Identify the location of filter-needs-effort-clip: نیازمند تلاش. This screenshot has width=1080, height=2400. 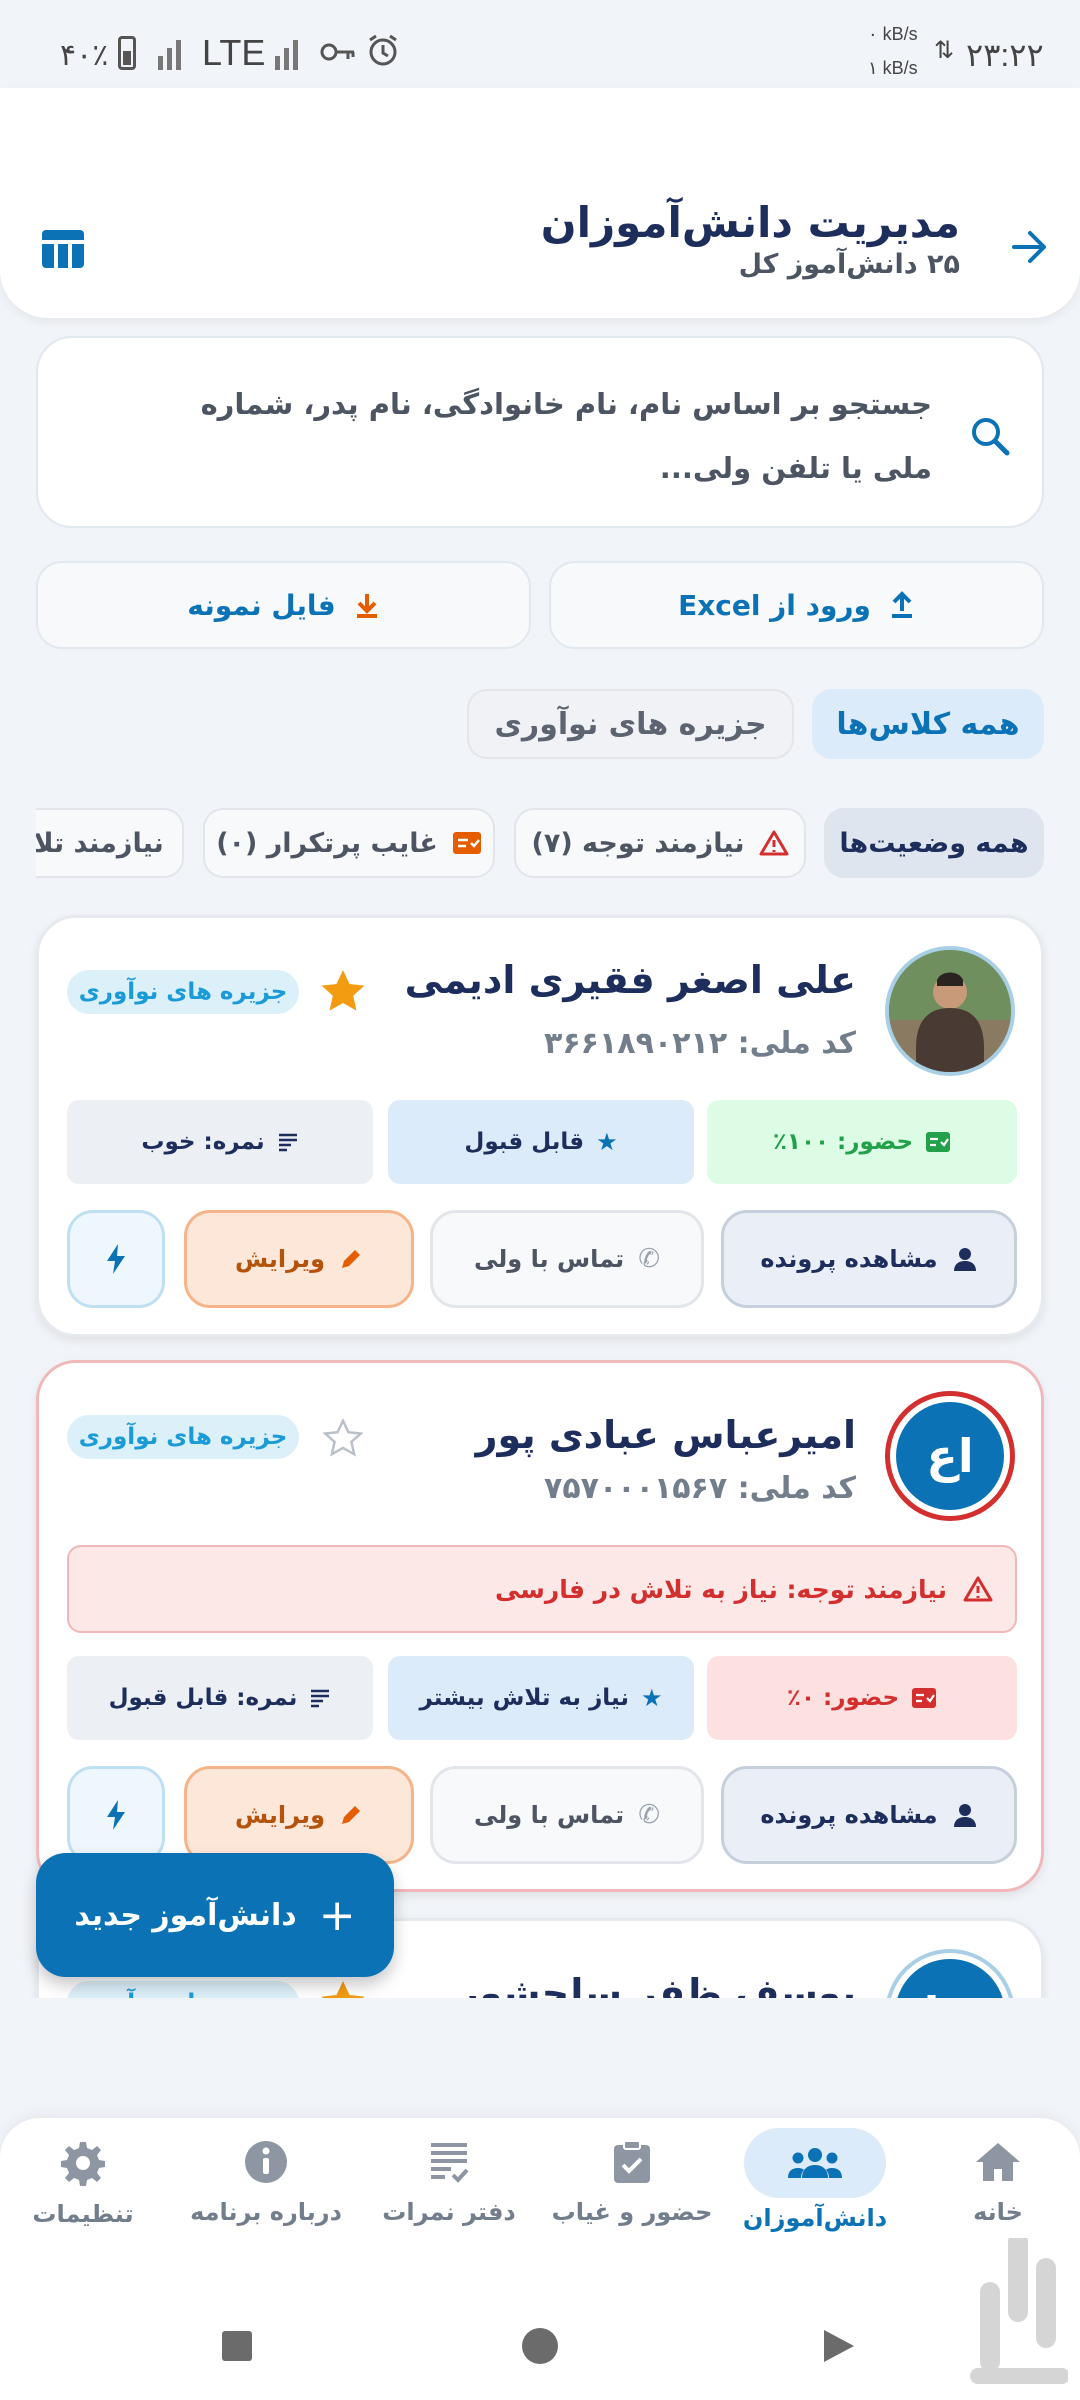
(110, 843).